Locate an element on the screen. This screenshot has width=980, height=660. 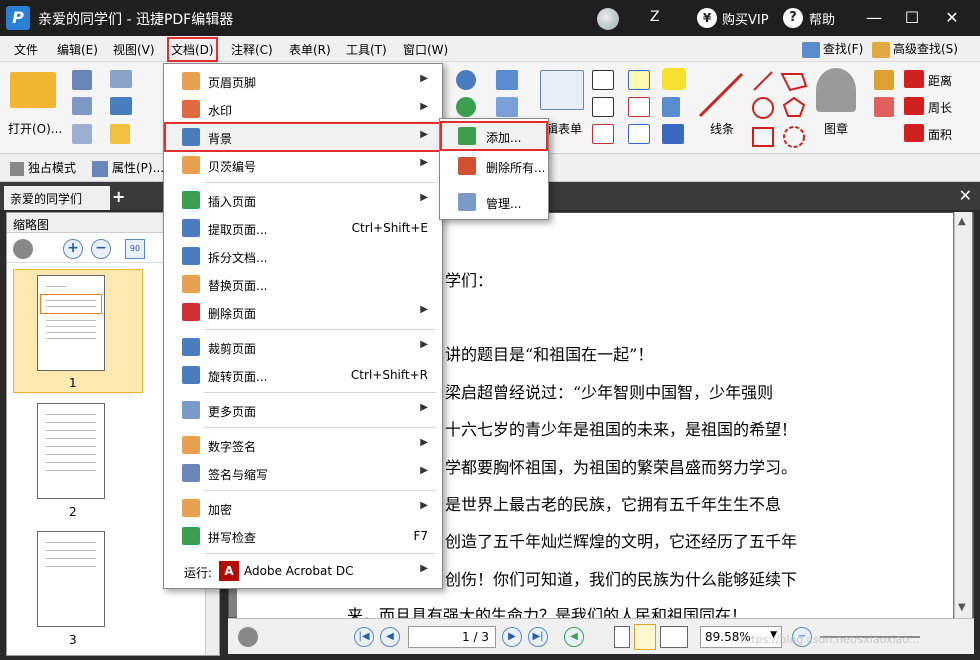
email-icon is located at coordinates (121, 79).